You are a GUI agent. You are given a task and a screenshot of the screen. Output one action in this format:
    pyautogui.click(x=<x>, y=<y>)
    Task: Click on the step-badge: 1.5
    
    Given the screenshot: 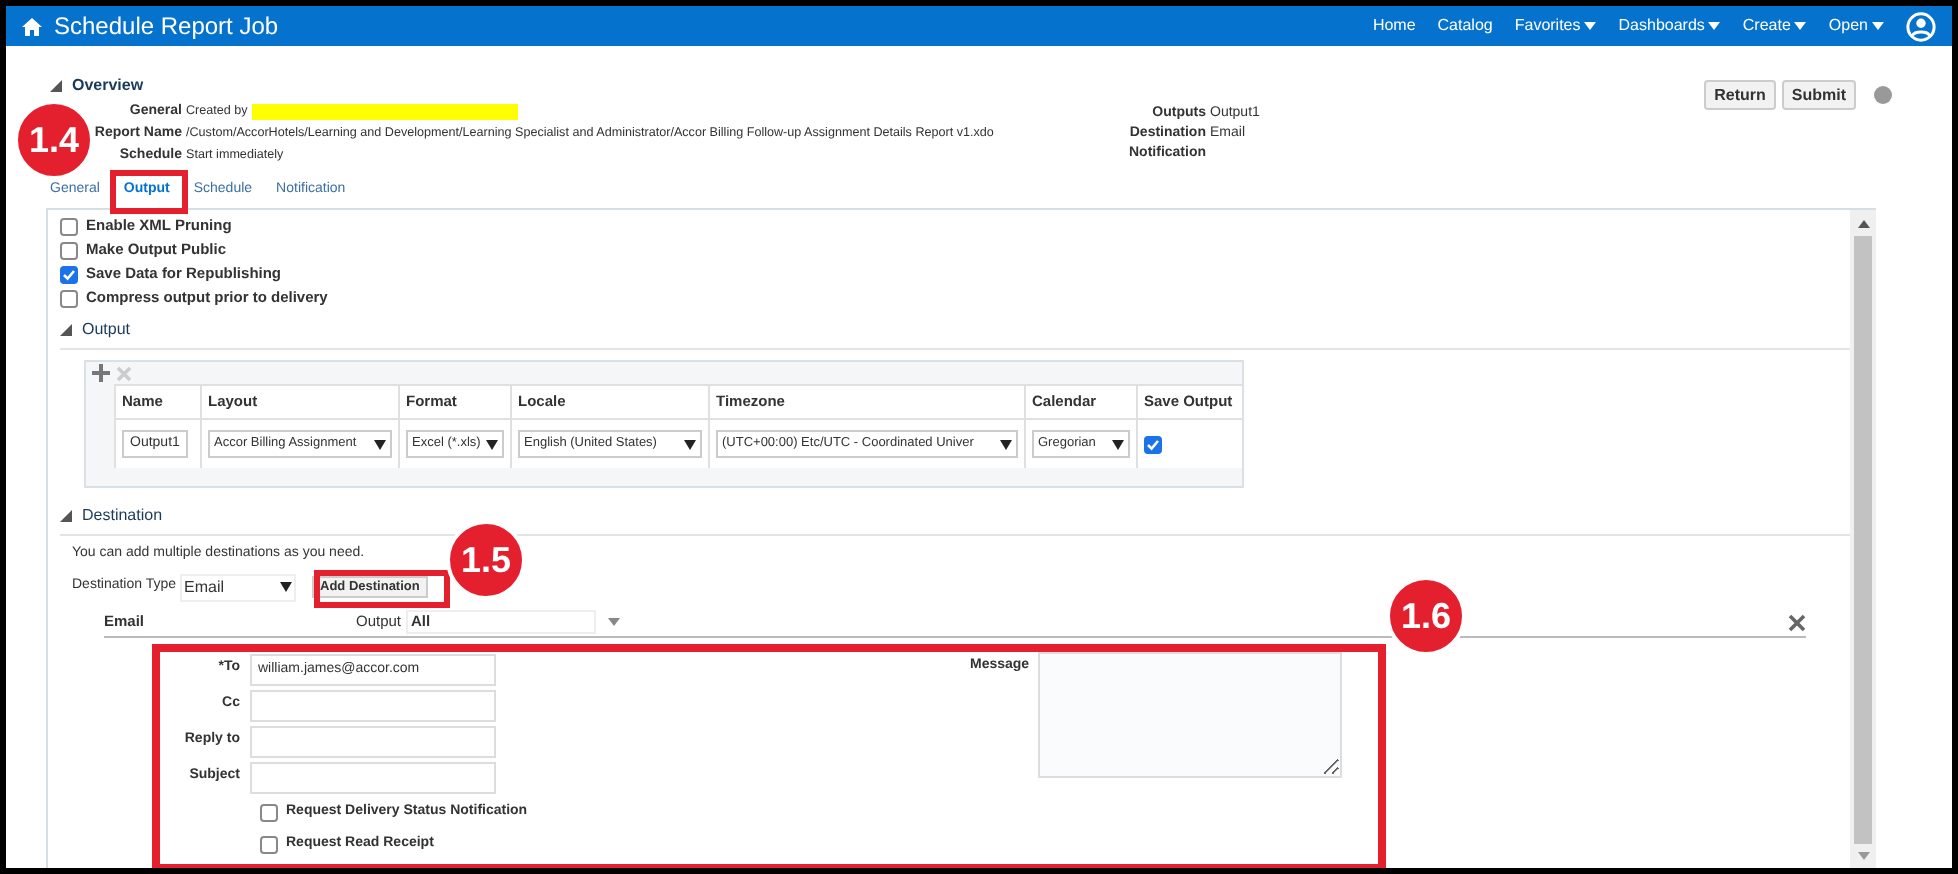 What is the action you would take?
    pyautogui.click(x=486, y=560)
    